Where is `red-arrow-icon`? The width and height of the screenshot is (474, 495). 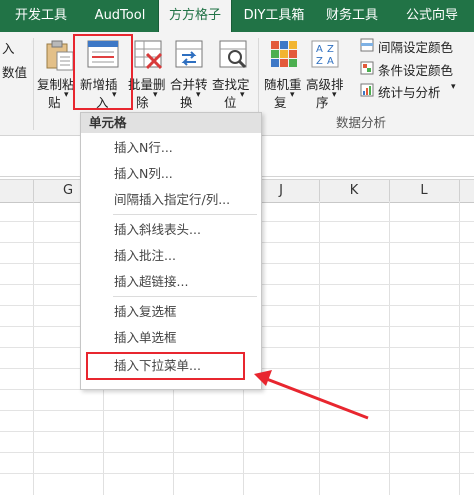 red-arrow-icon is located at coordinates (311, 395).